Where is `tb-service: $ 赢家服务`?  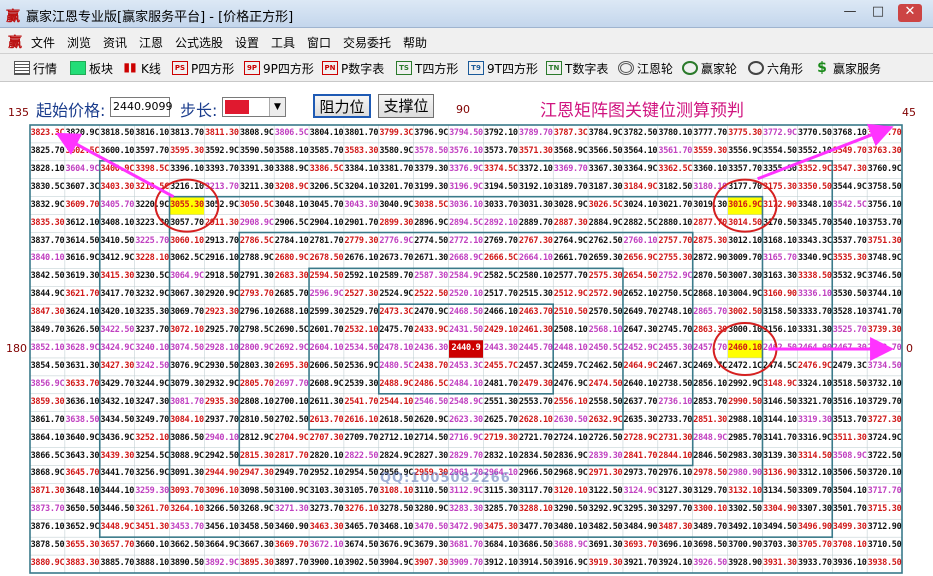
tb-service: $ 赢家服务 is located at coordinates (847, 68).